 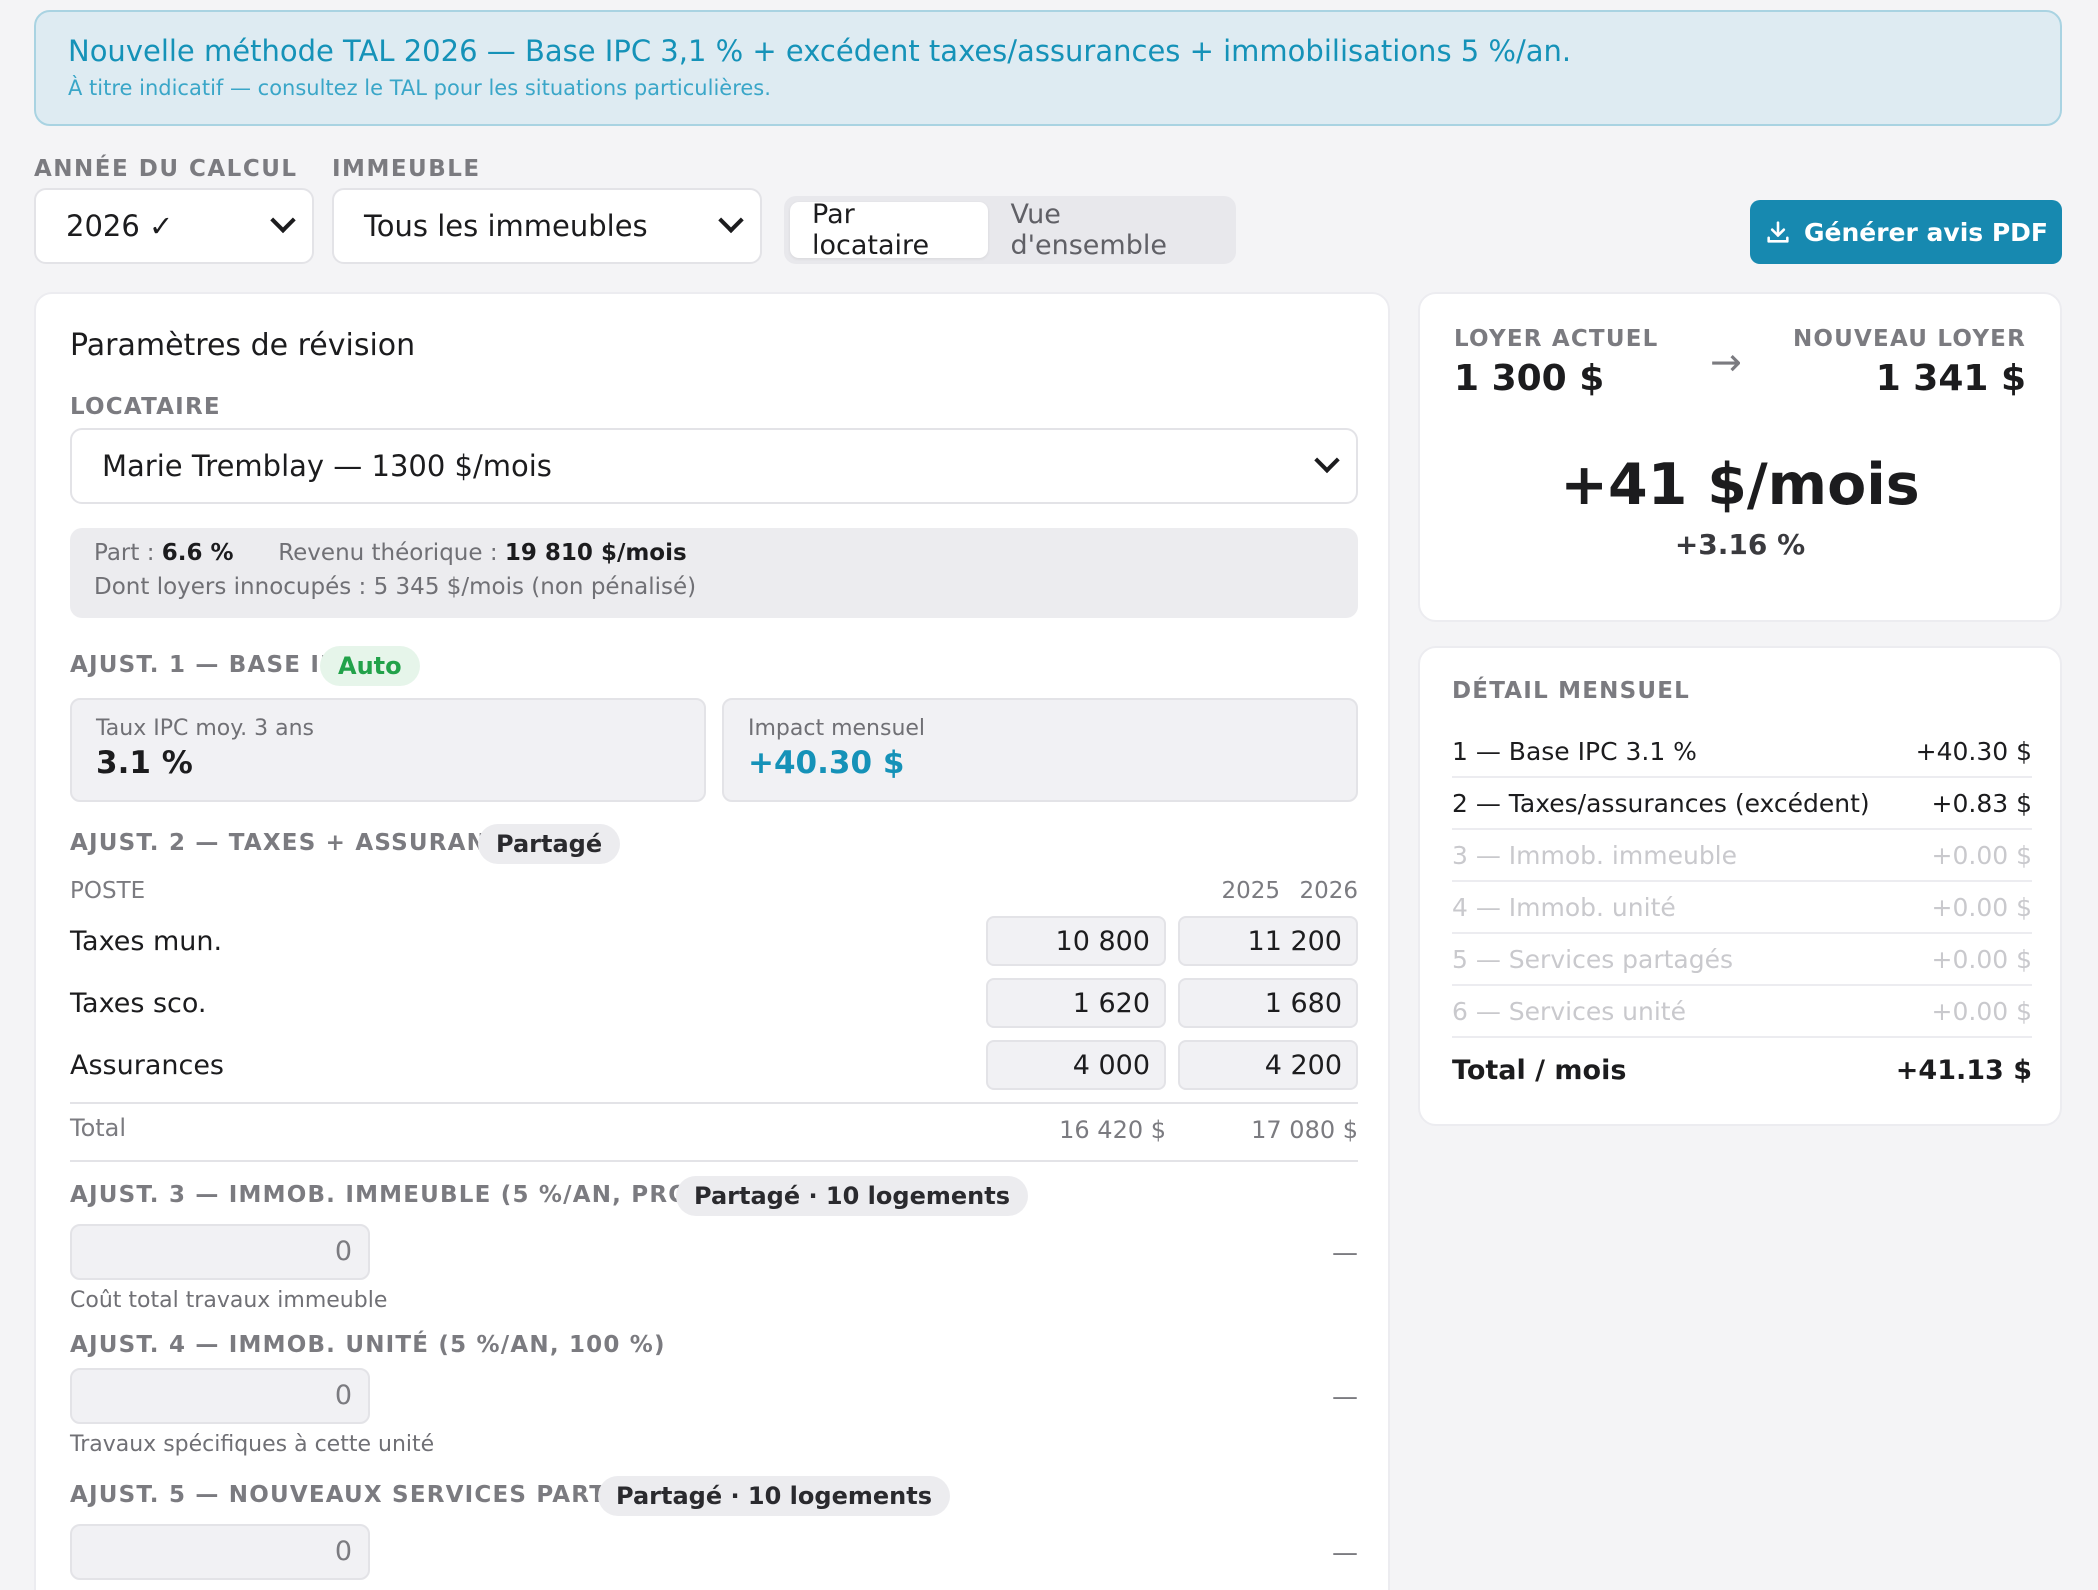 What do you see at coordinates (205, 728) in the screenshot?
I see `ipc-rate-label: Taux IPC moy. 3 ans` at bounding box center [205, 728].